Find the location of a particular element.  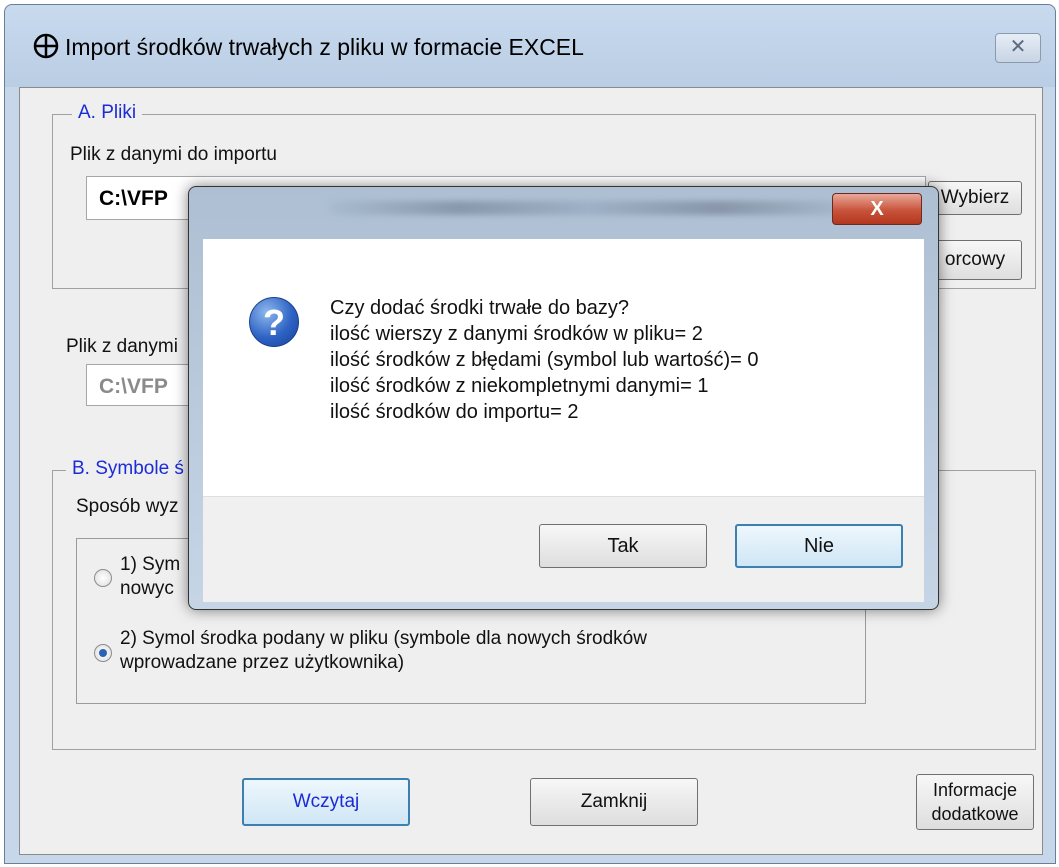

dialog-question: Czy dodać środki trwałe do bazy? is located at coordinates (480, 308).